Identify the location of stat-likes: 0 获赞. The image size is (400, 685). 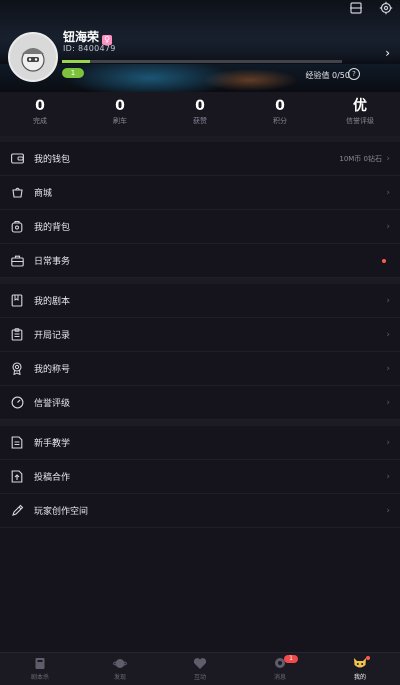
(200, 114).